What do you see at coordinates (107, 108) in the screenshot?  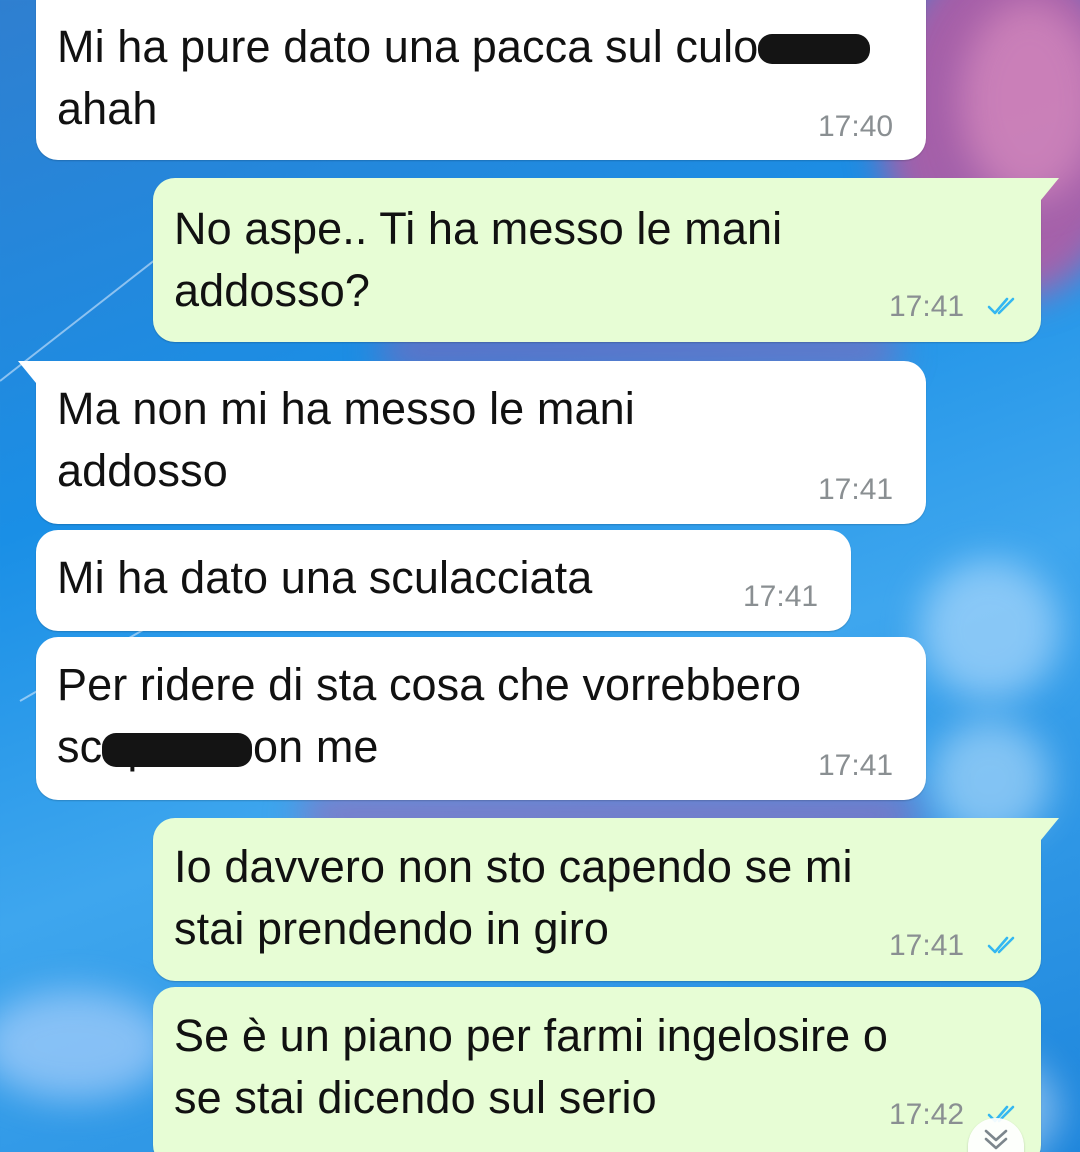 I see `message-text-line: ahah` at bounding box center [107, 108].